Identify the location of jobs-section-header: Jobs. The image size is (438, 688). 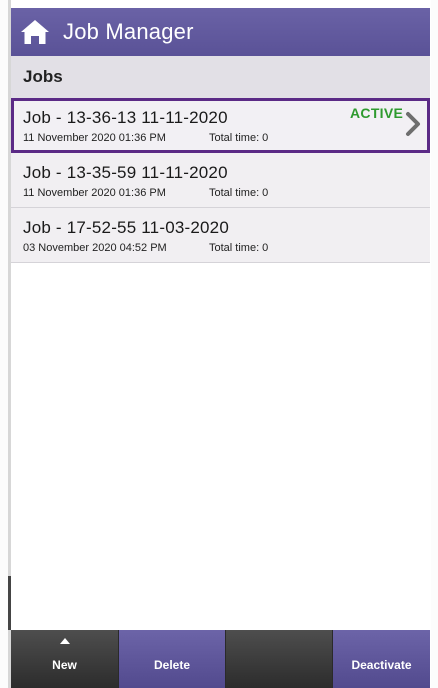
(220, 77).